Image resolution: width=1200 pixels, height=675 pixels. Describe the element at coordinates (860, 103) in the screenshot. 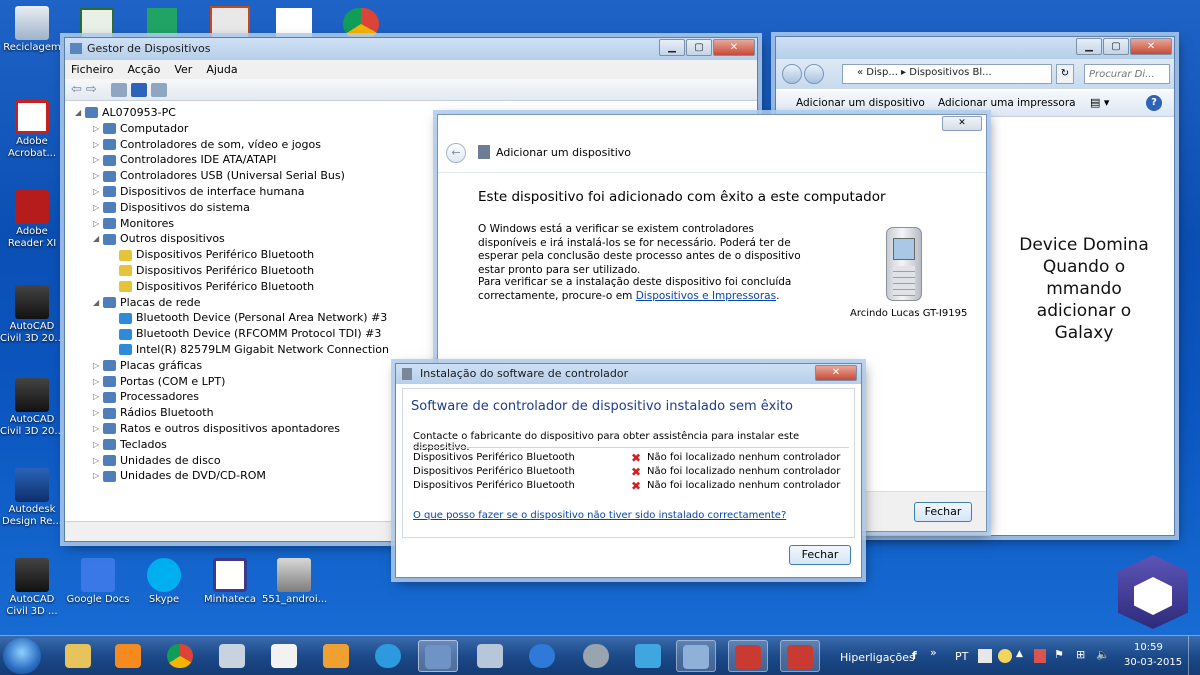

I see `add-device-command: Adicionar um dispositivo` at that location.